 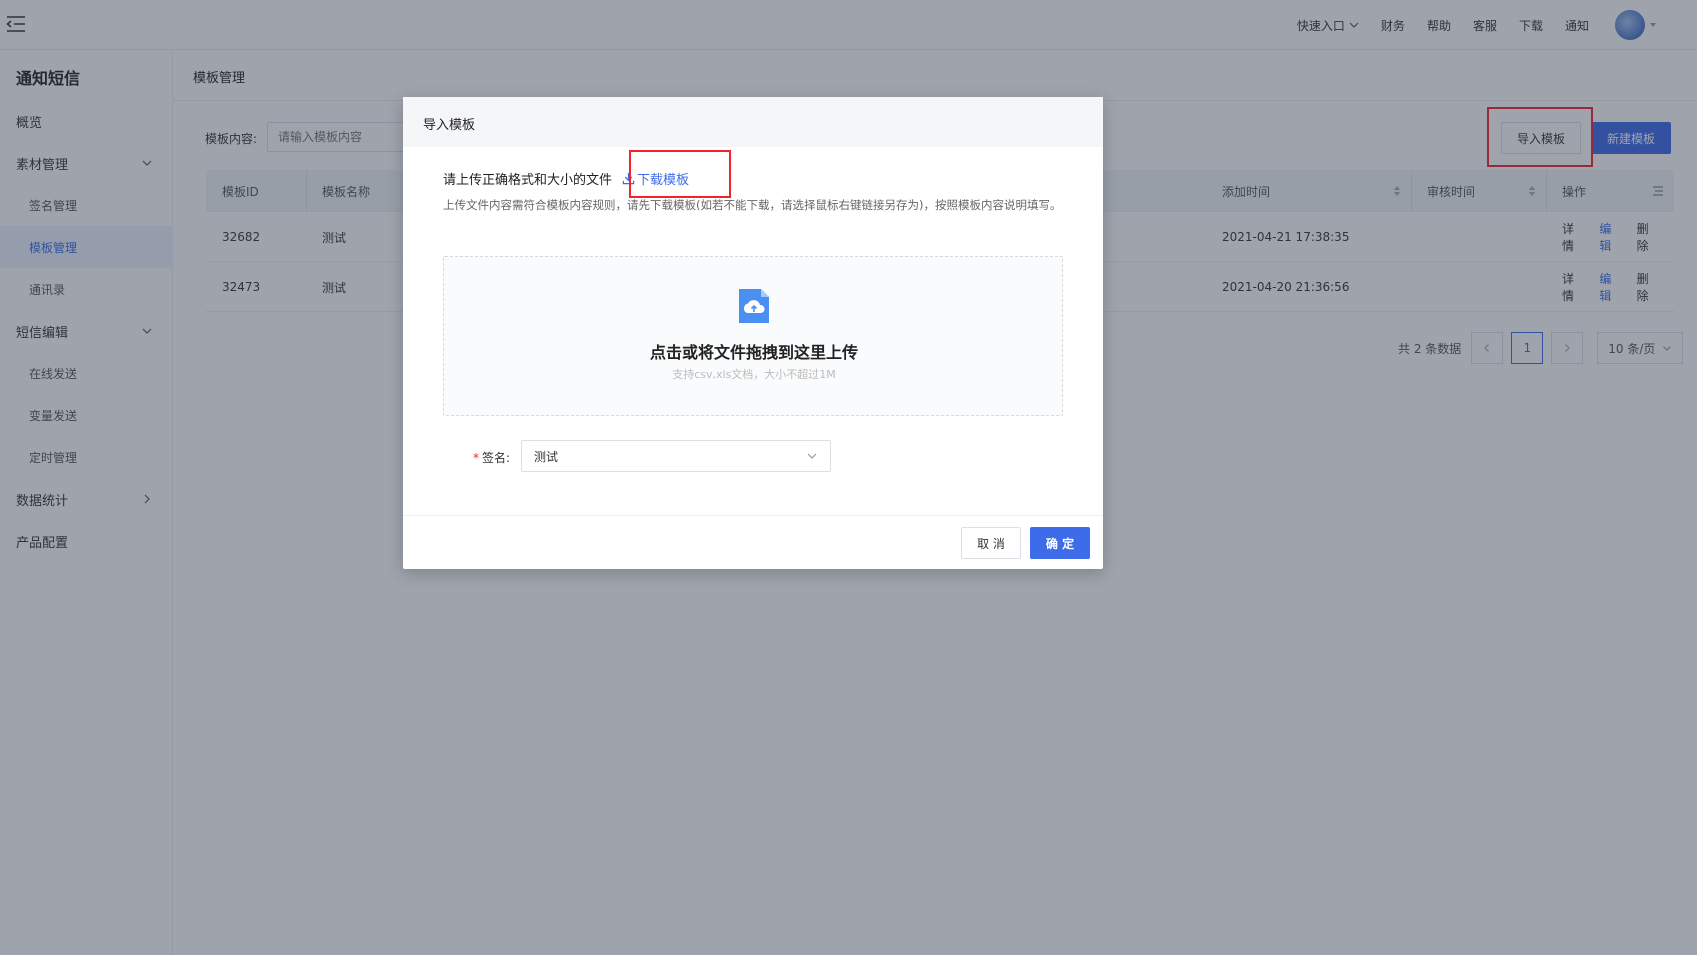 What do you see at coordinates (753, 542) in the screenshot?
I see `dialog-footer: 取 消 确 定` at bounding box center [753, 542].